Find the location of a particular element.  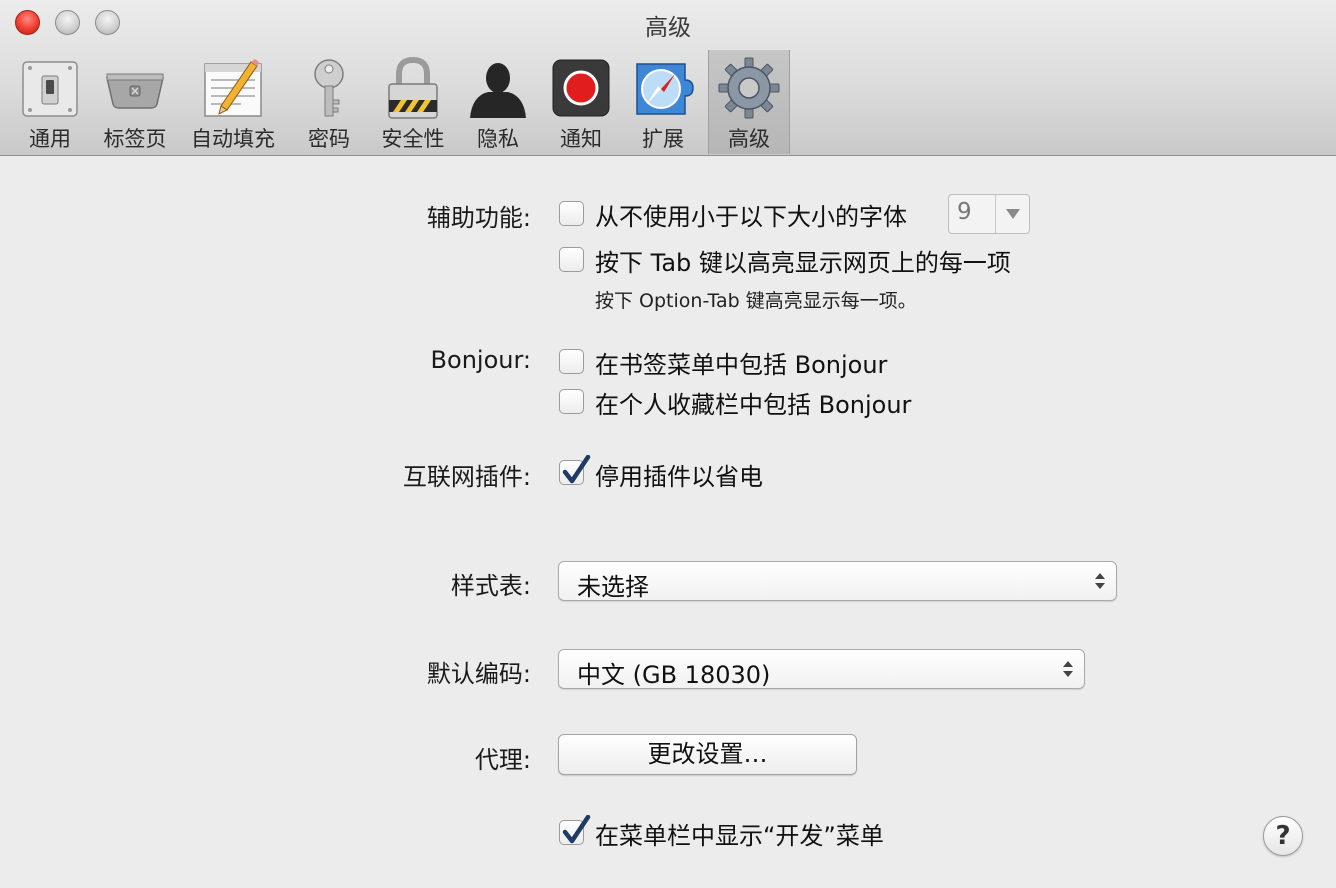

default-encoding-value: 中文 (GB 18030) is located at coordinates (674, 675).